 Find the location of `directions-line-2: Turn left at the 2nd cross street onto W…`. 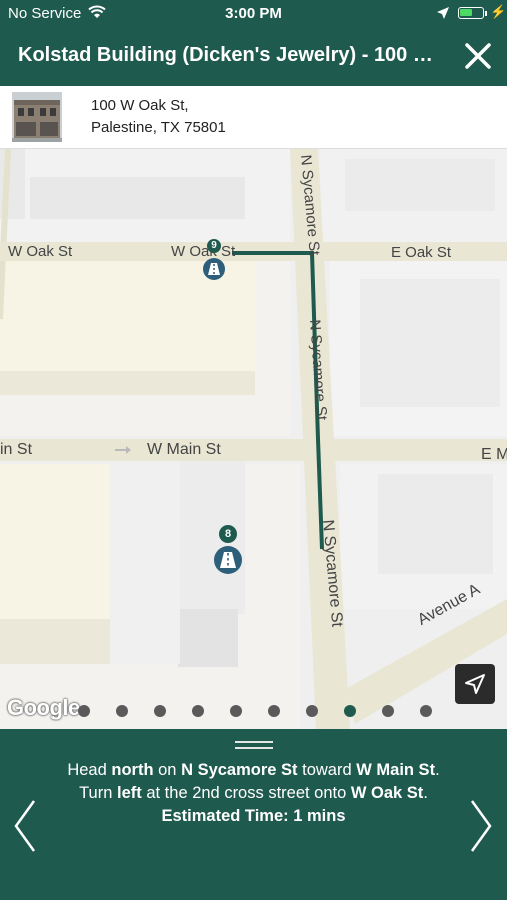

directions-line-2: Turn left at the 2nd cross street onto W… is located at coordinates (253, 793).